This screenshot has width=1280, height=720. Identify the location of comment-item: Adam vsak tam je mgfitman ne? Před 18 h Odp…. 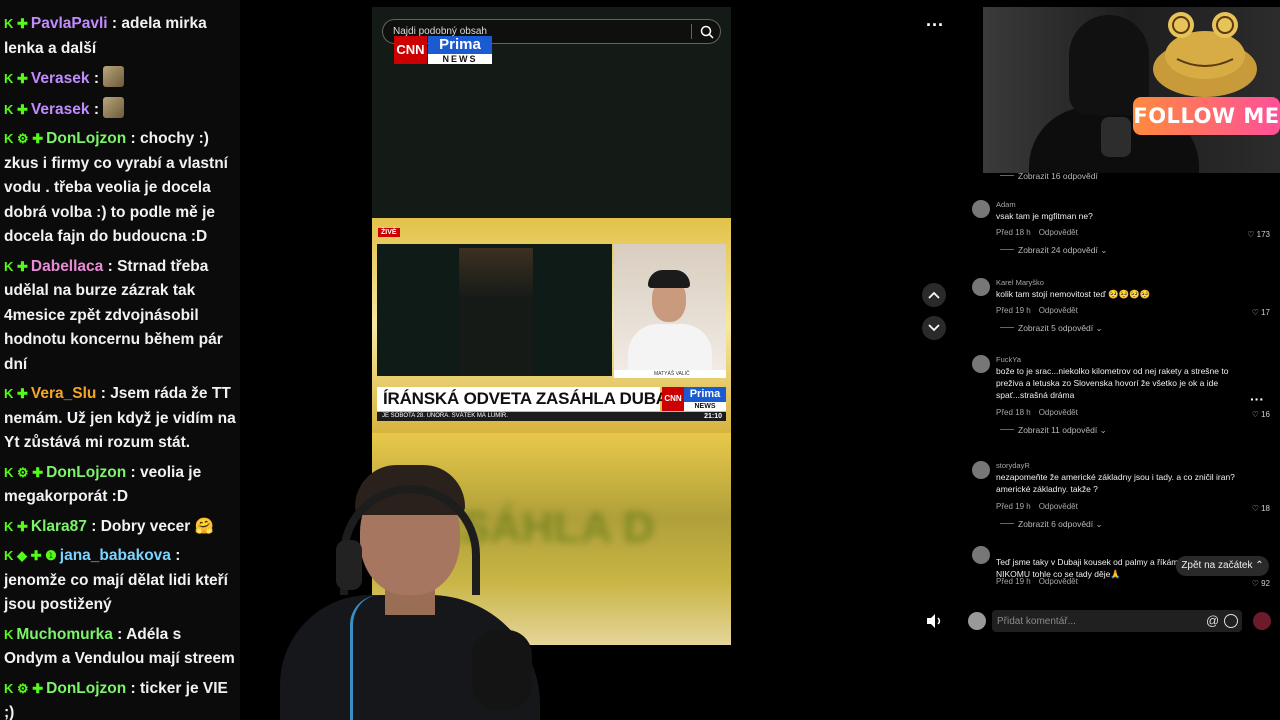
(1120, 240).